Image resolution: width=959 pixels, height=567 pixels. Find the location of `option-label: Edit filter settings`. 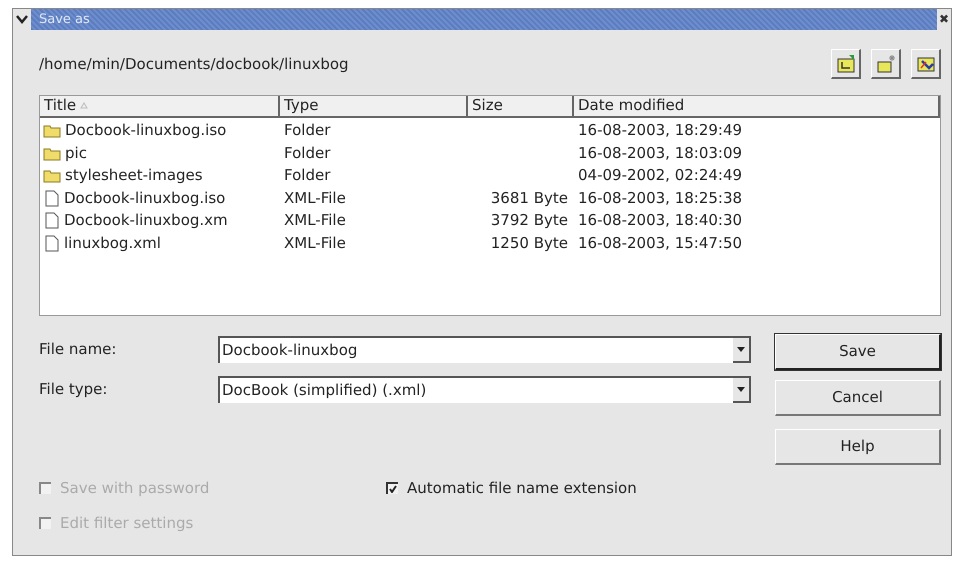

option-label: Edit filter settings is located at coordinates (127, 523).